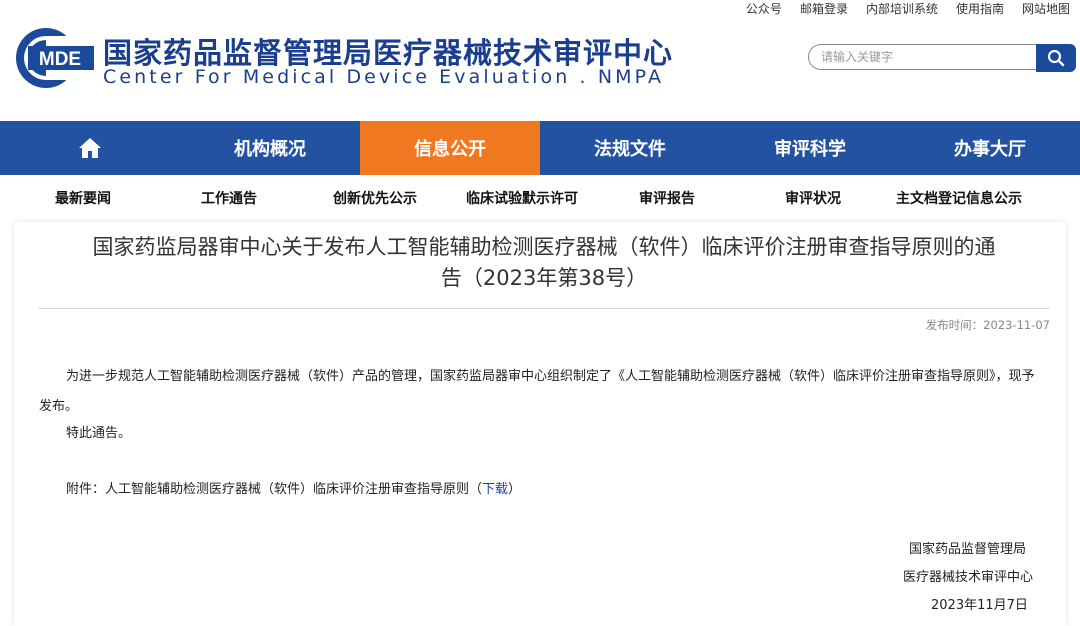 The height and width of the screenshot is (626, 1080). What do you see at coordinates (515, 489) in the screenshot?
I see `attachment-suffix: ）` at bounding box center [515, 489].